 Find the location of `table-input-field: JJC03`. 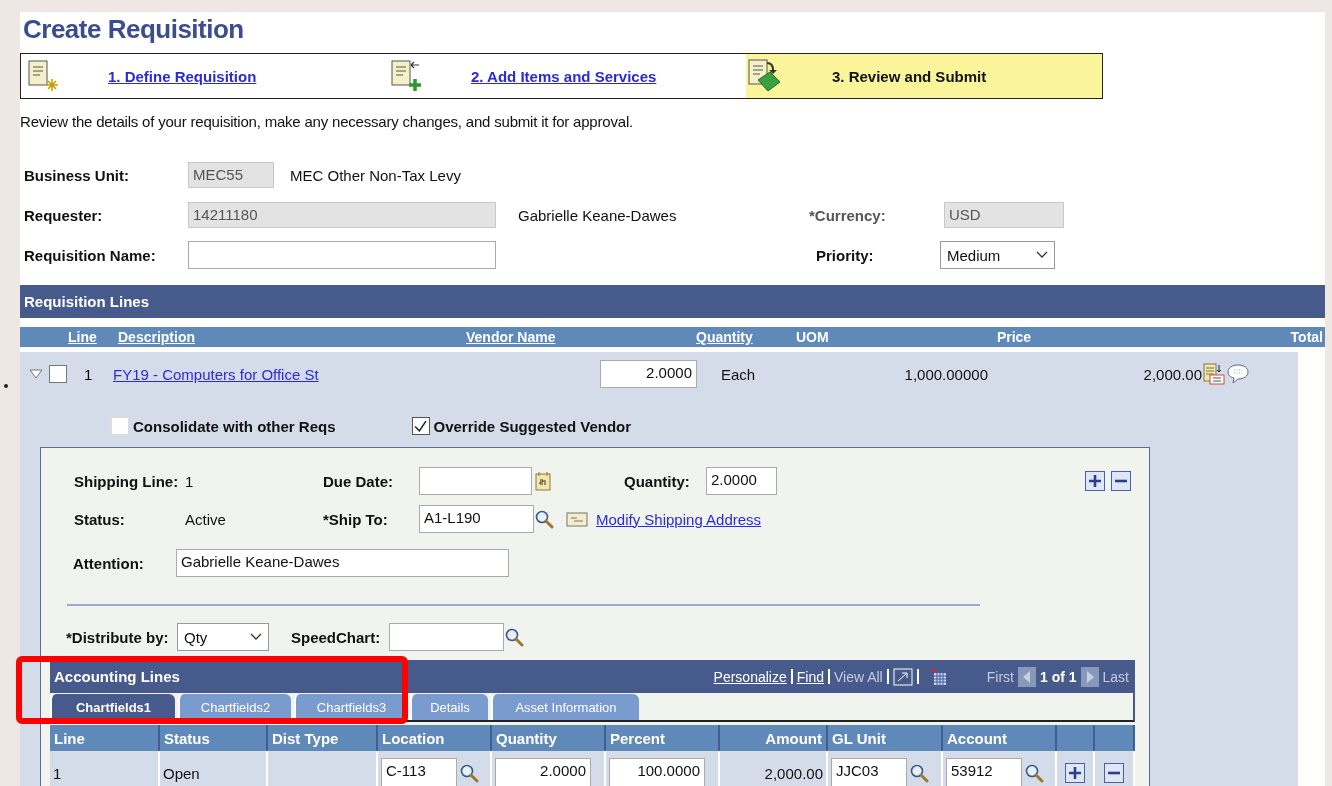

table-input-field: JJC03 is located at coordinates (869, 772).